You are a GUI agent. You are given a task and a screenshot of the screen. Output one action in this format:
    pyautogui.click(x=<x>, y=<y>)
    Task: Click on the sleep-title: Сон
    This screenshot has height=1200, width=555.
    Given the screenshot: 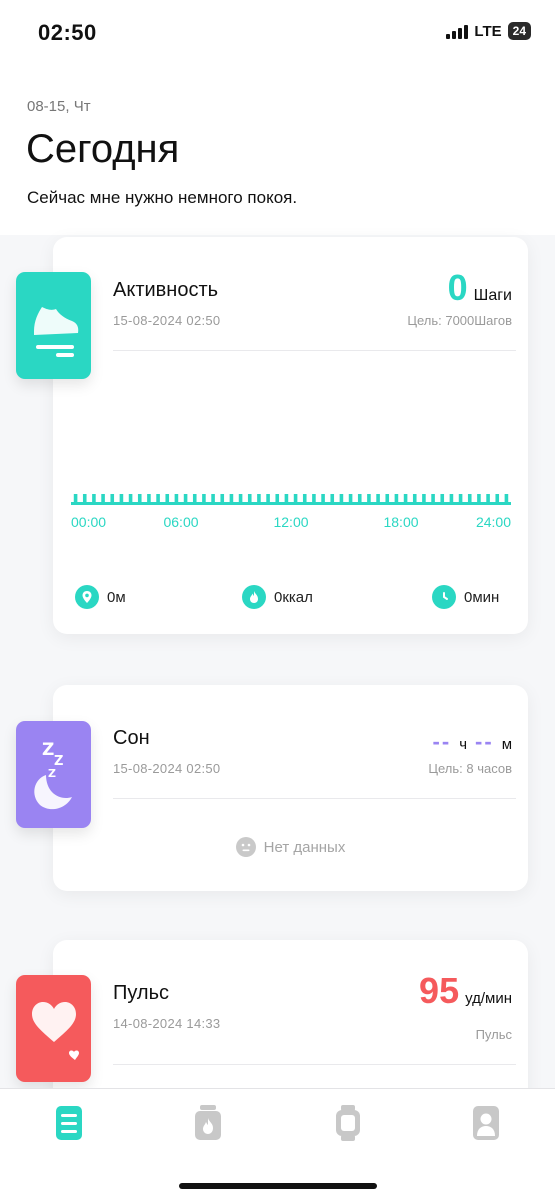 What is the action you would take?
    pyautogui.click(x=131, y=738)
    